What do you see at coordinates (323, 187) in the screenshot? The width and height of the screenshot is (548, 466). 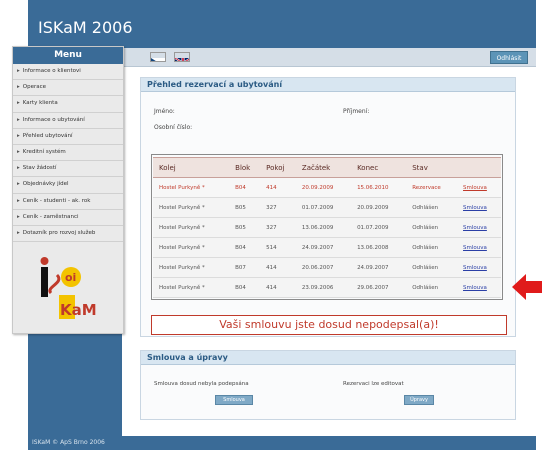 I see `cell-zacatek: 20.09.2009` at bounding box center [323, 187].